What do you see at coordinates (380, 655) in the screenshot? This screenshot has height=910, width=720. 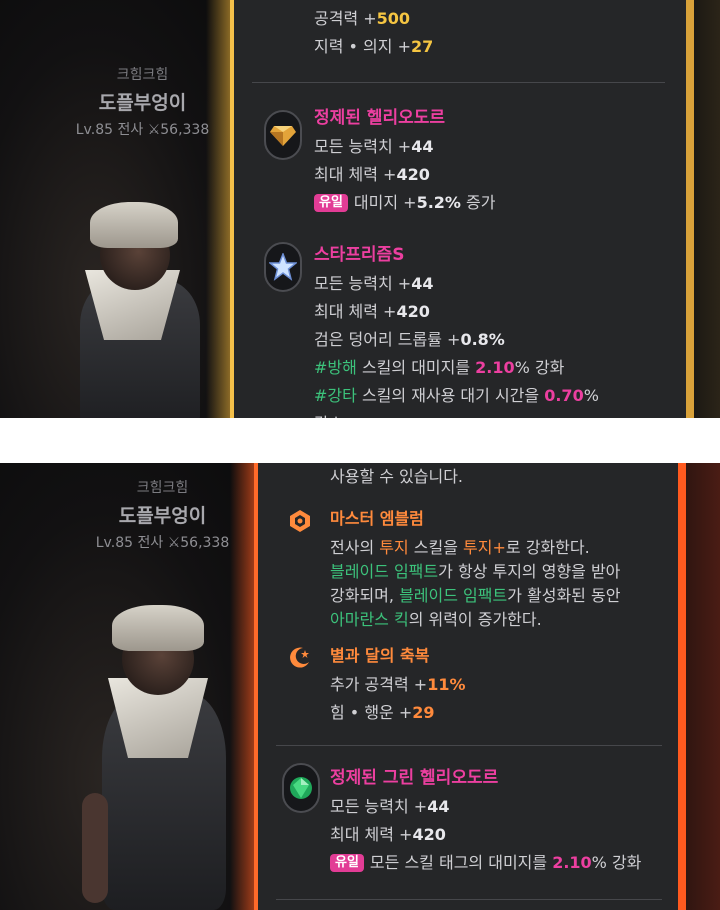 I see `perk-name-star-moon-blessing: 별과 달의 축복` at bounding box center [380, 655].